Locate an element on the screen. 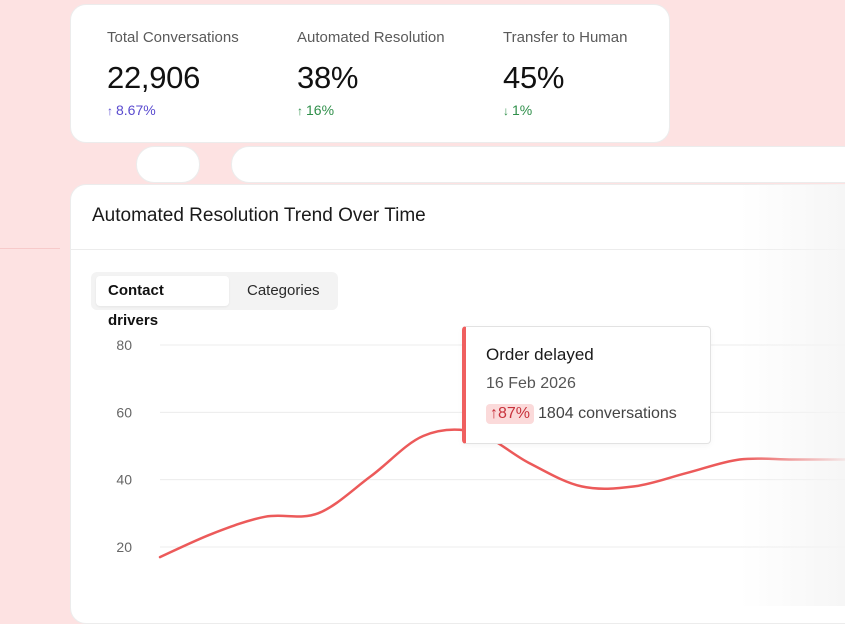 This screenshot has height=624, width=845. tooltip-title: Order delayed is located at coordinates (540, 354).